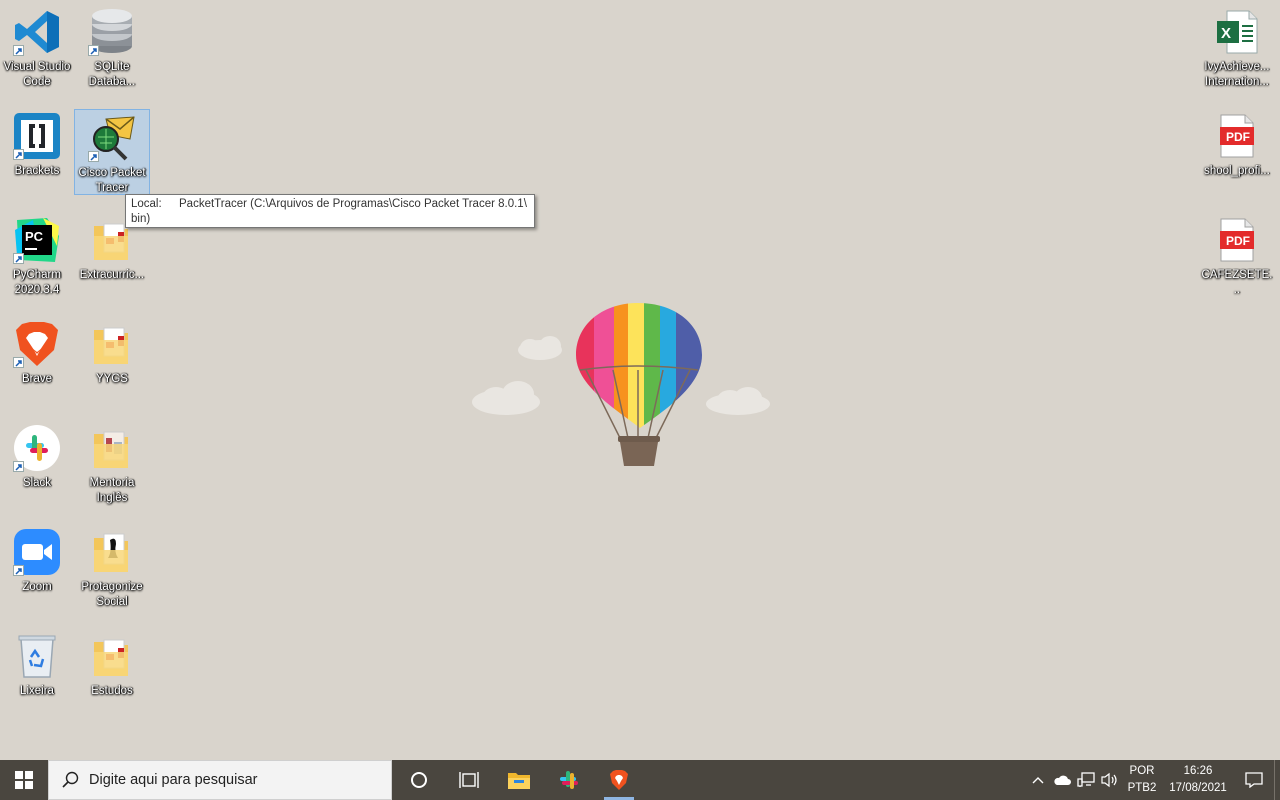 Image resolution: width=1280 pixels, height=800 pixels. Describe the element at coordinates (173, 780) in the screenshot. I see `search-placeholder: Digite aqui para pesquisar` at that location.